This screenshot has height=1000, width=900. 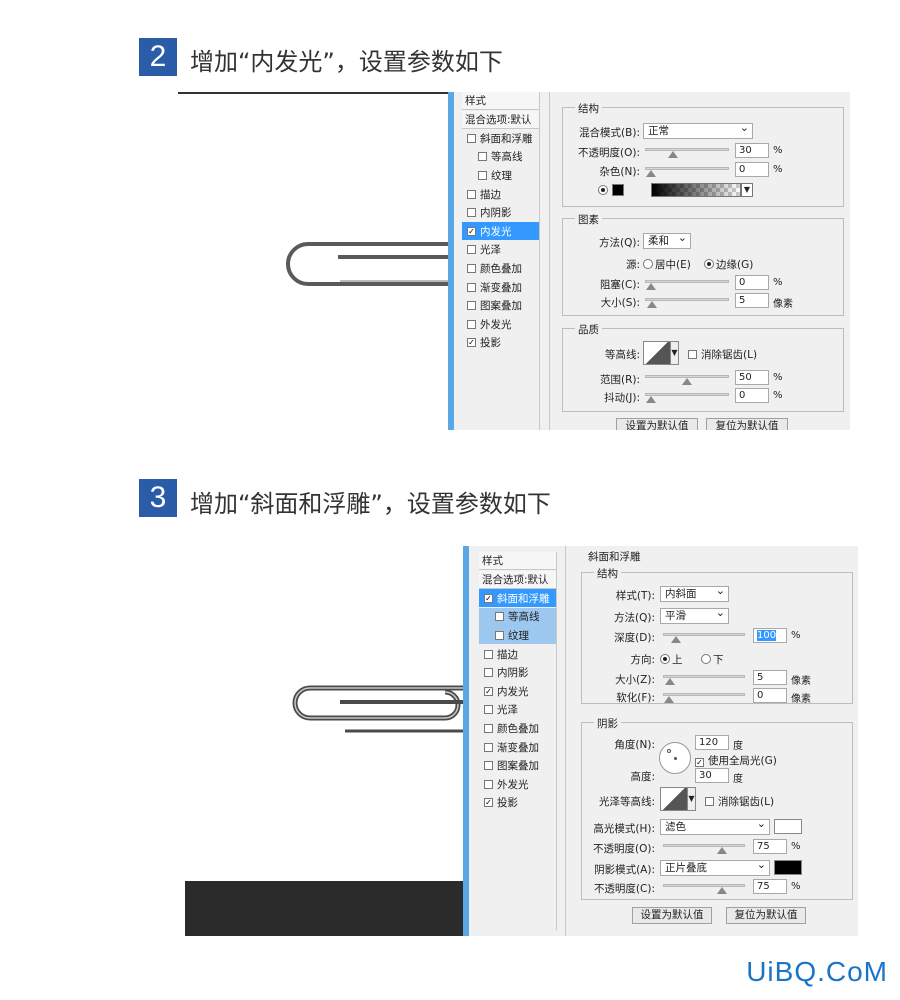 What do you see at coordinates (651, 173) in the screenshot?
I see `noise-slider-thumb` at bounding box center [651, 173].